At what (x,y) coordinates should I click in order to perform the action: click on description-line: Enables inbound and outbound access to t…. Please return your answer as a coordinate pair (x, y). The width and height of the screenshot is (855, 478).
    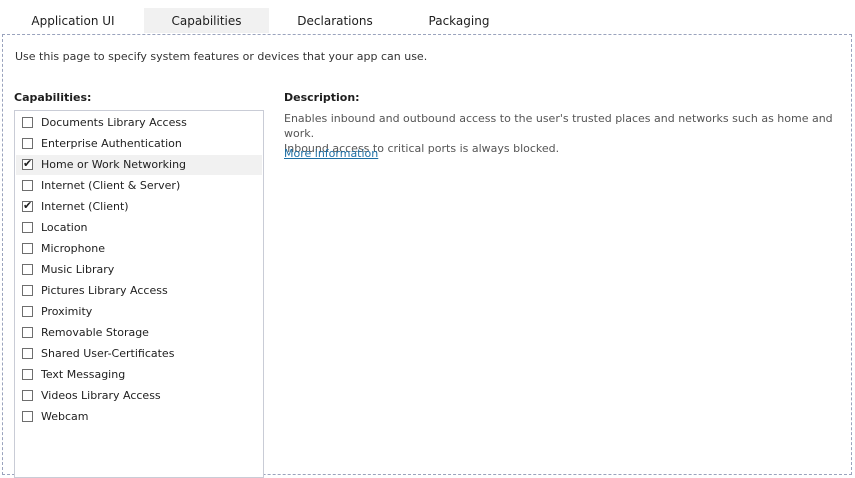
    Looking at the image, I should click on (558, 126).